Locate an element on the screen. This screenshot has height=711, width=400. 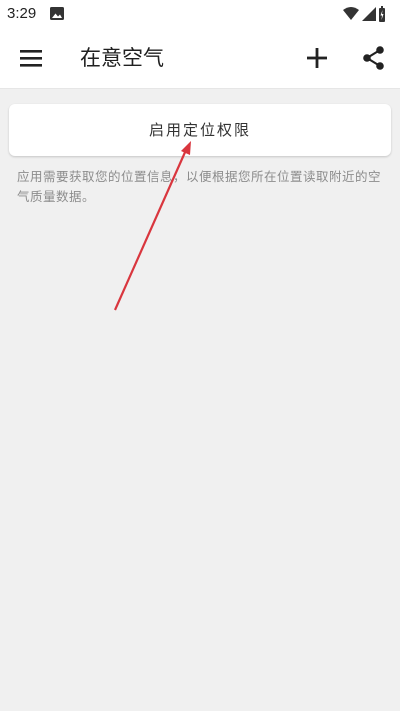
status-bar: 3:29 is located at coordinates (200, 14).